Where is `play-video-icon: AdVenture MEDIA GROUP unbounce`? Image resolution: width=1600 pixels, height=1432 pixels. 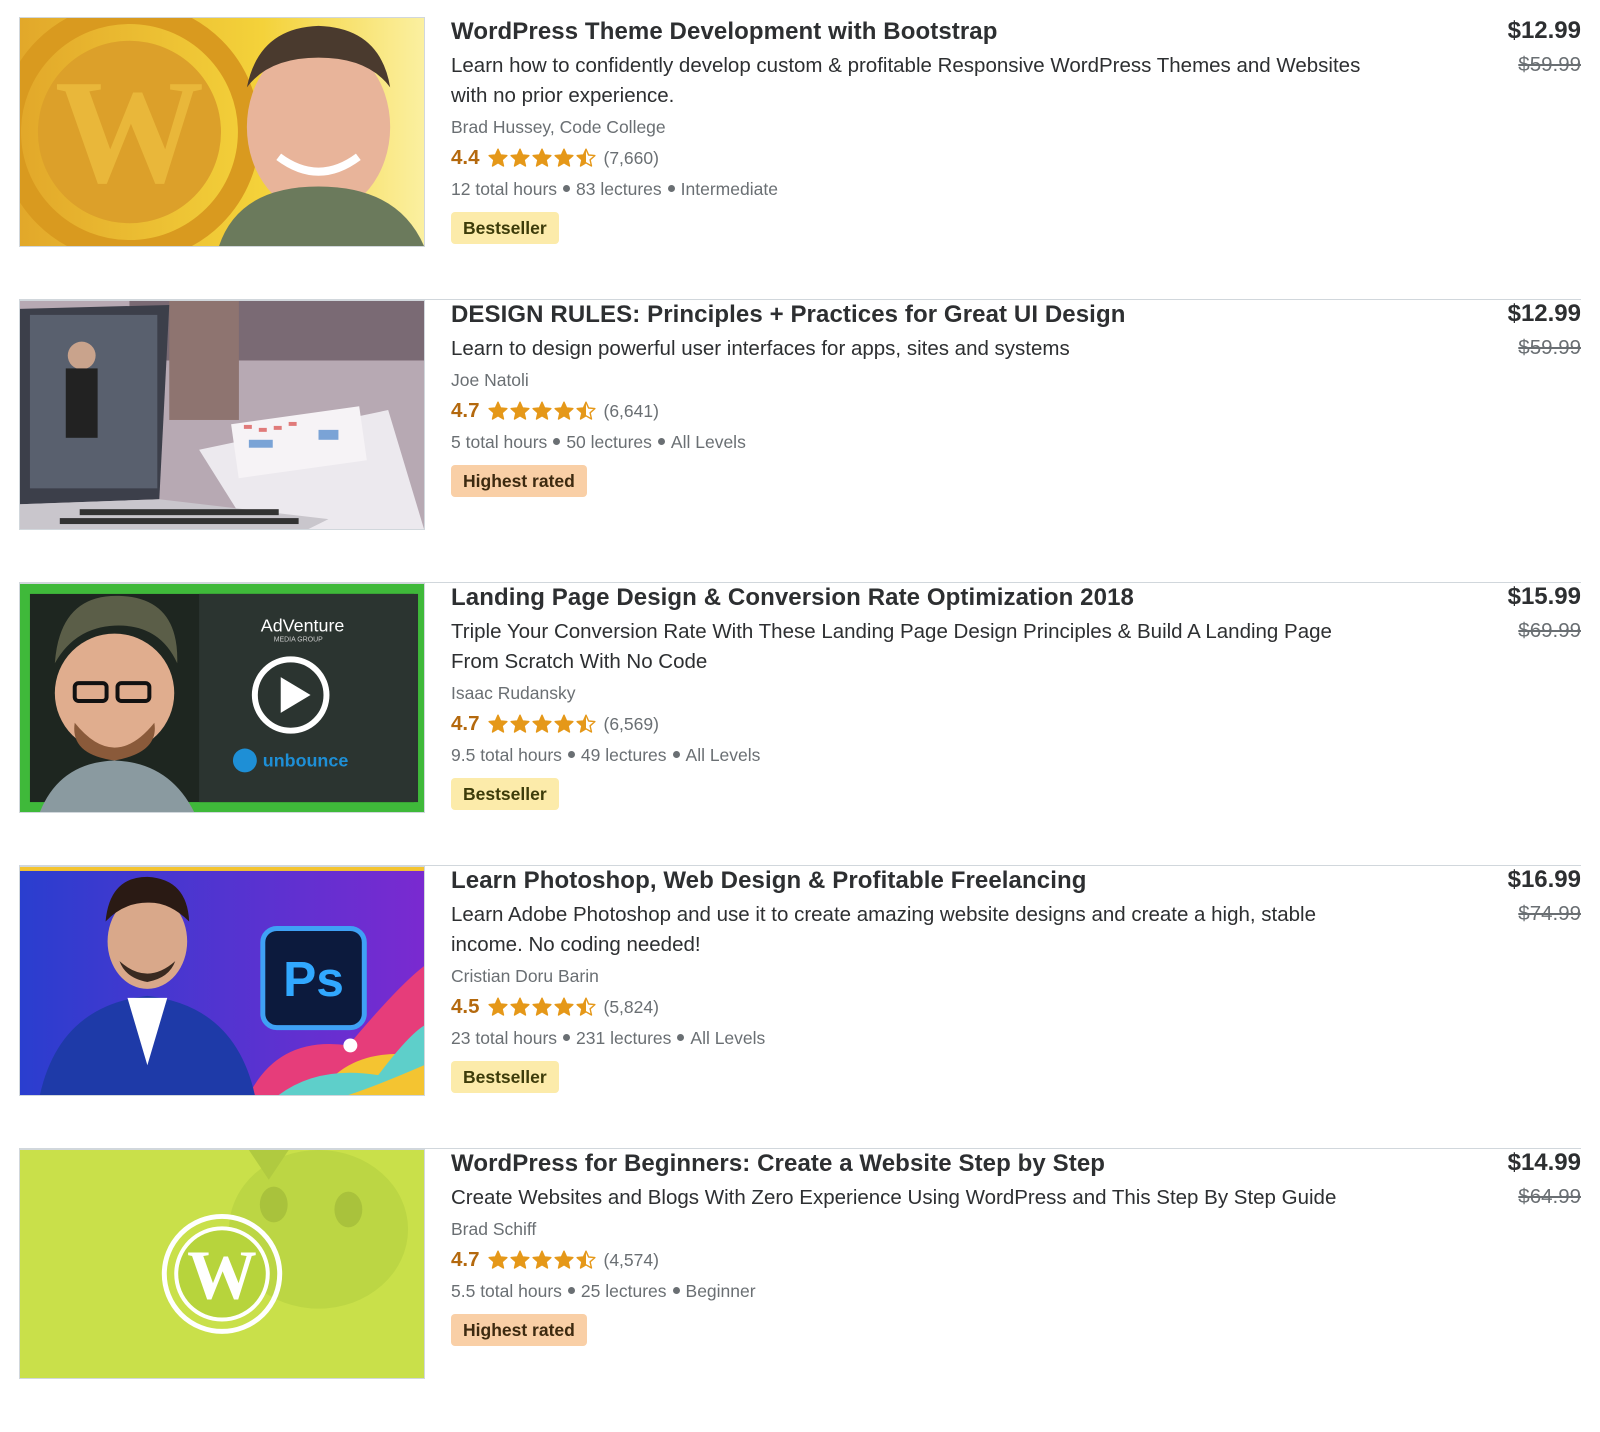 play-video-icon: AdVenture MEDIA GROUP unbounce is located at coordinates (222, 698).